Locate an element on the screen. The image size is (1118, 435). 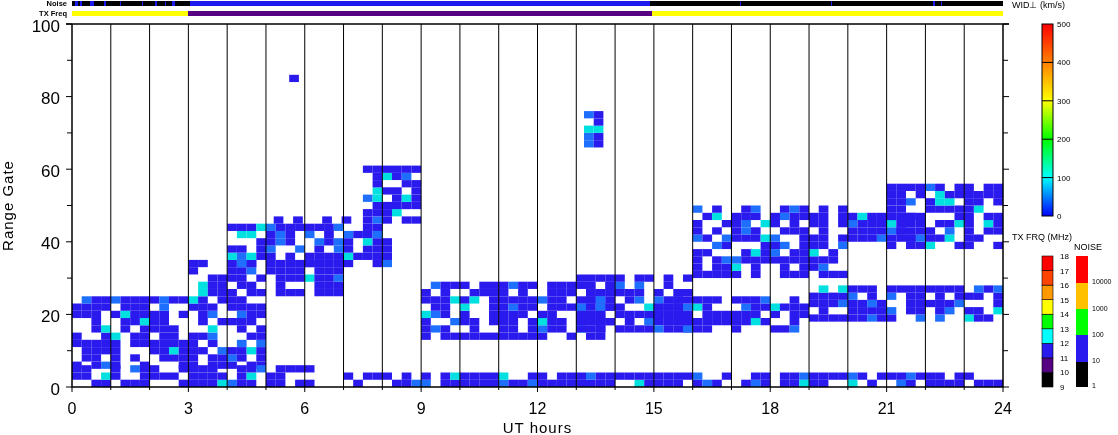
colorbar-label: 10 is located at coordinates (1064, 373).